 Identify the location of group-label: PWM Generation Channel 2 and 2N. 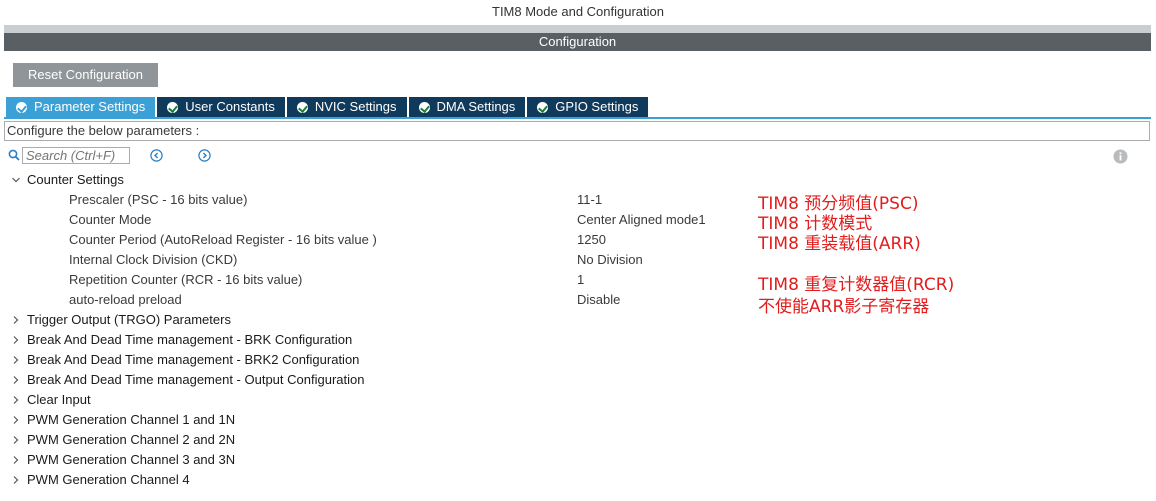
(131, 439).